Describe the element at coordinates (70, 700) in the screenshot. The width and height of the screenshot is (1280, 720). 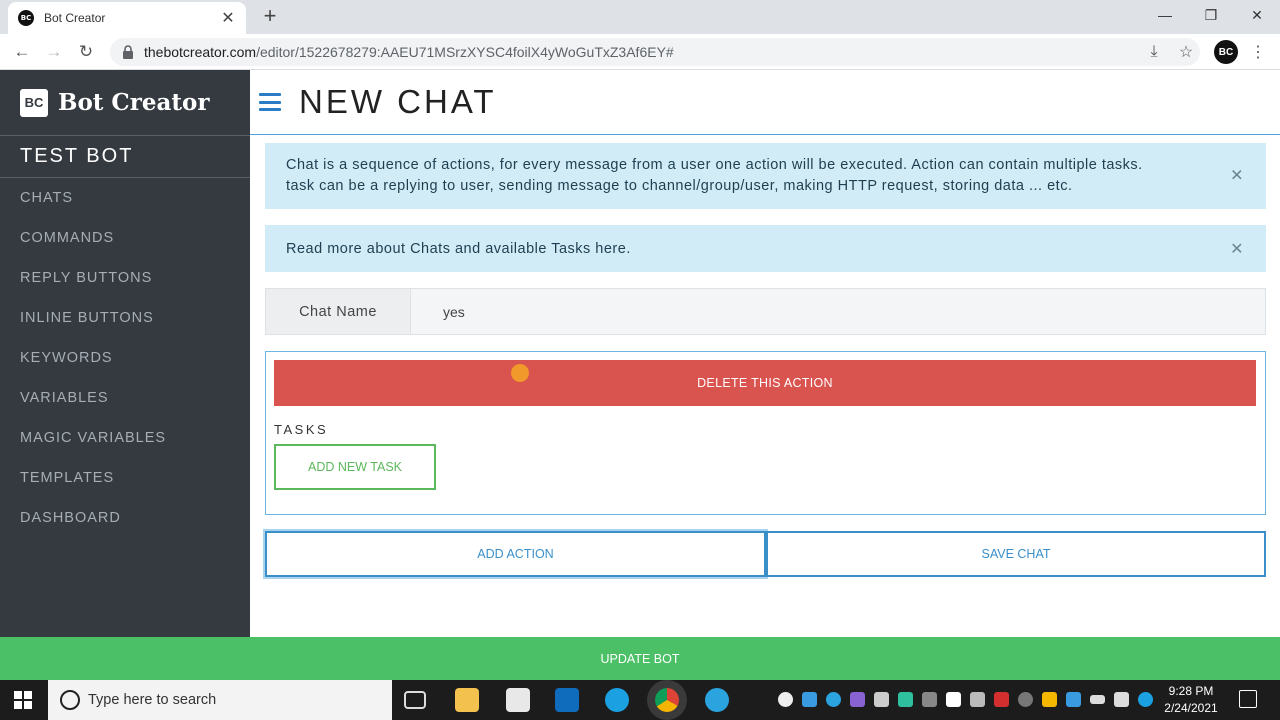
I see `cortana-icon` at that location.